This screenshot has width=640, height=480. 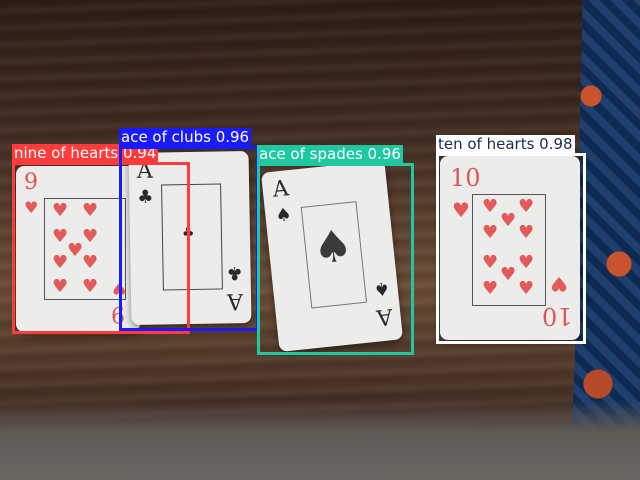 I want to click on detection-label-ace-of-clubs: ace of clubs 0.96, so click(x=185, y=137).